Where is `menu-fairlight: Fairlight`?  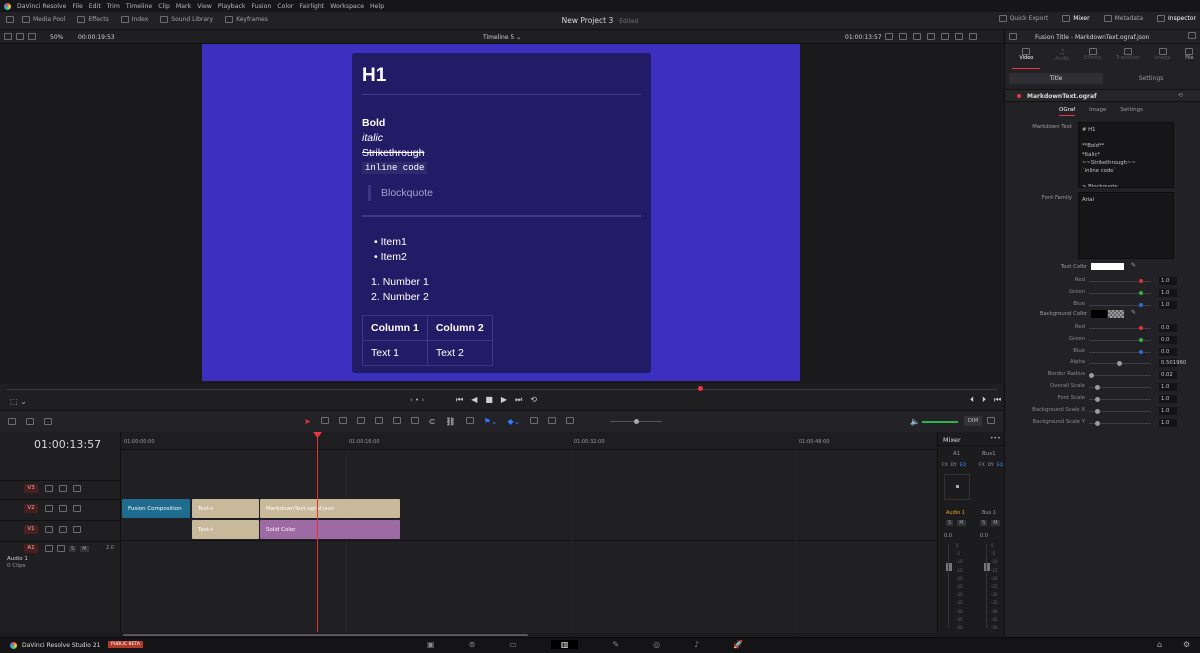 menu-fairlight: Fairlight is located at coordinates (311, 6).